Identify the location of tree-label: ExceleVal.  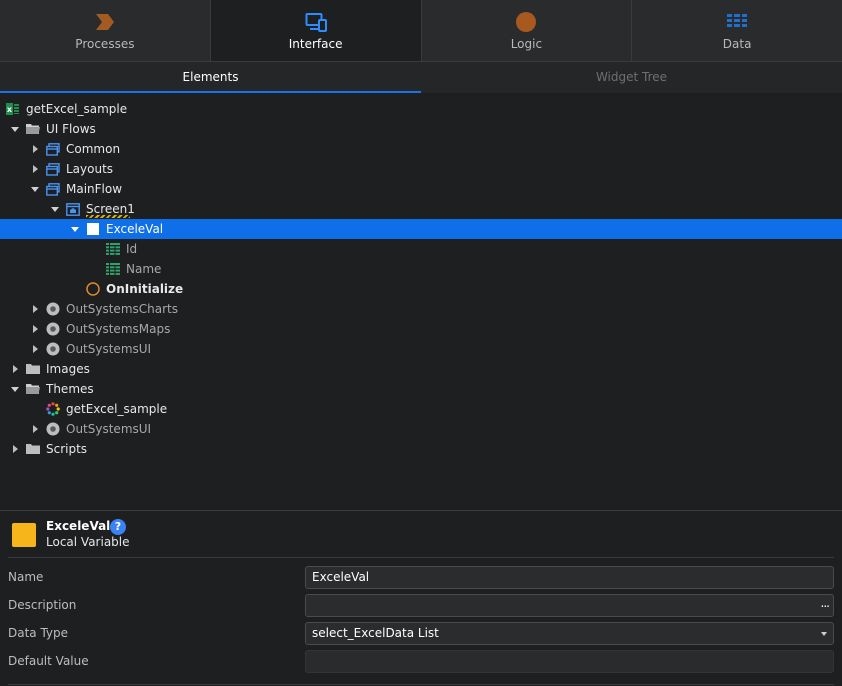
(135, 229).